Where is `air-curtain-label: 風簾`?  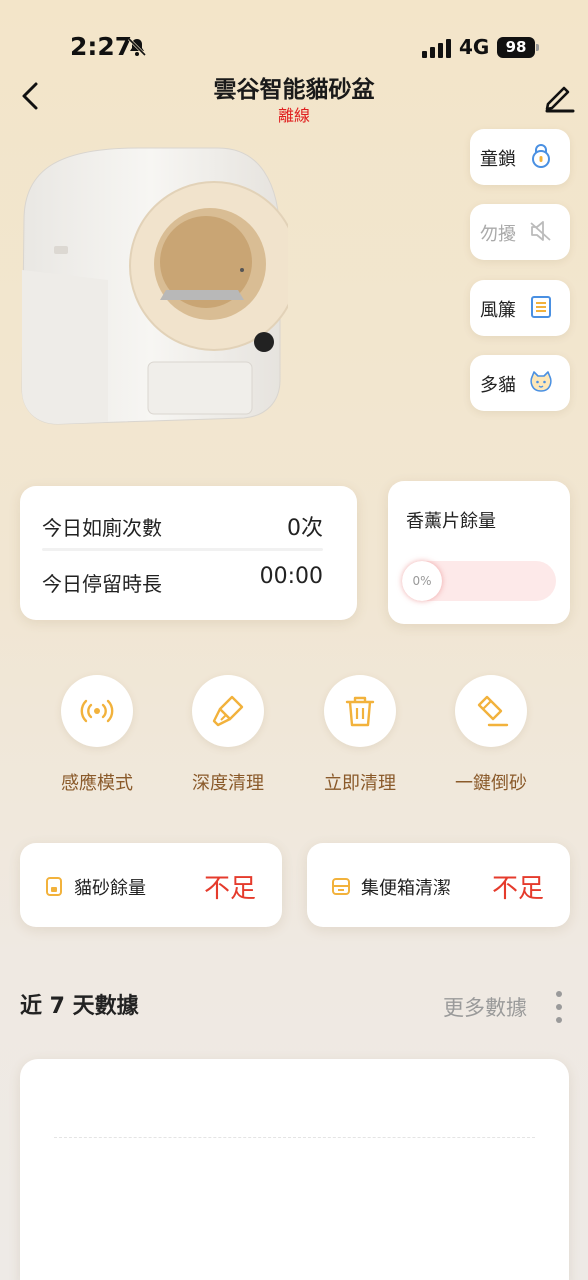
air-curtain-label: 風簾 is located at coordinates (498, 310).